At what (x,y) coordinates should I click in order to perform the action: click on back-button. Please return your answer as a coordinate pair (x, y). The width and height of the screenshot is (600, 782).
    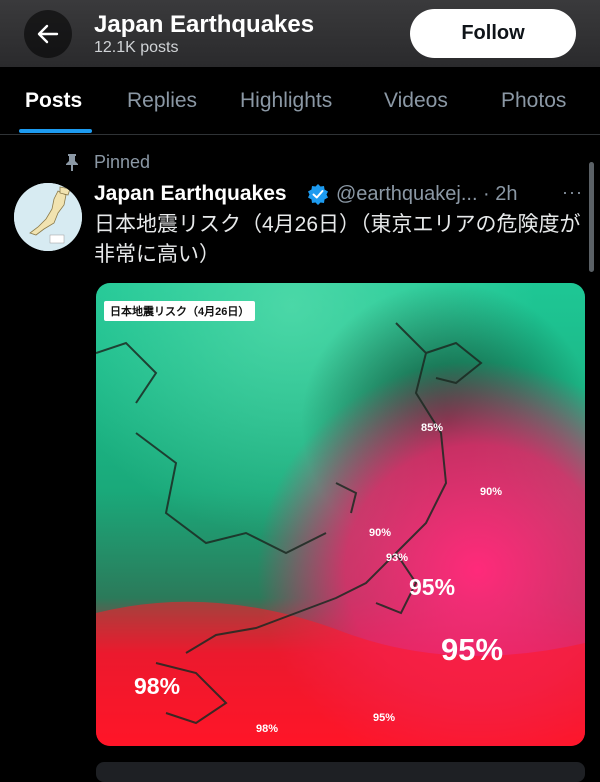
    Looking at the image, I should click on (48, 34).